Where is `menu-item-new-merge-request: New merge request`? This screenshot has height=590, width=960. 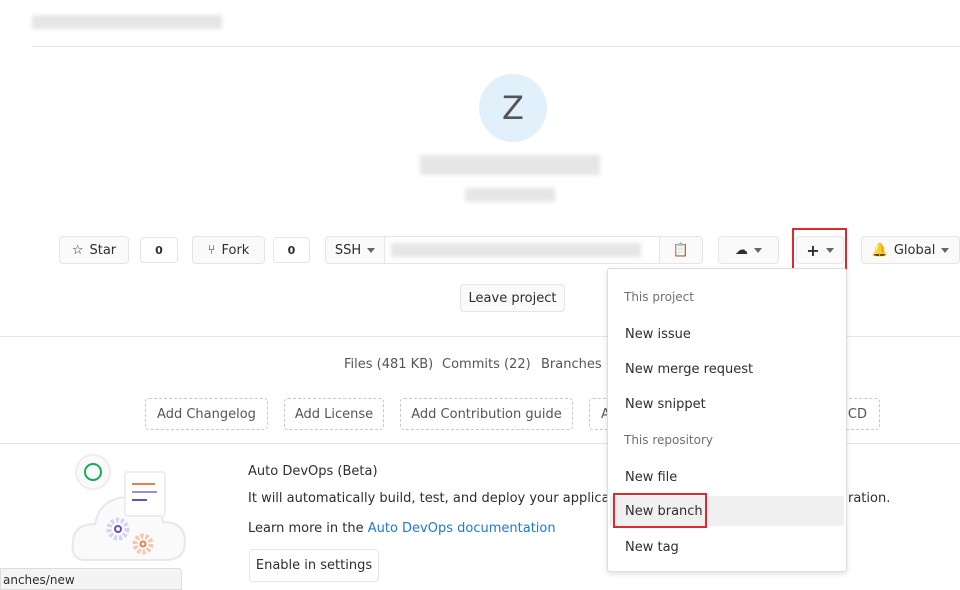
menu-item-new-merge-request: New merge request is located at coordinates (727, 369).